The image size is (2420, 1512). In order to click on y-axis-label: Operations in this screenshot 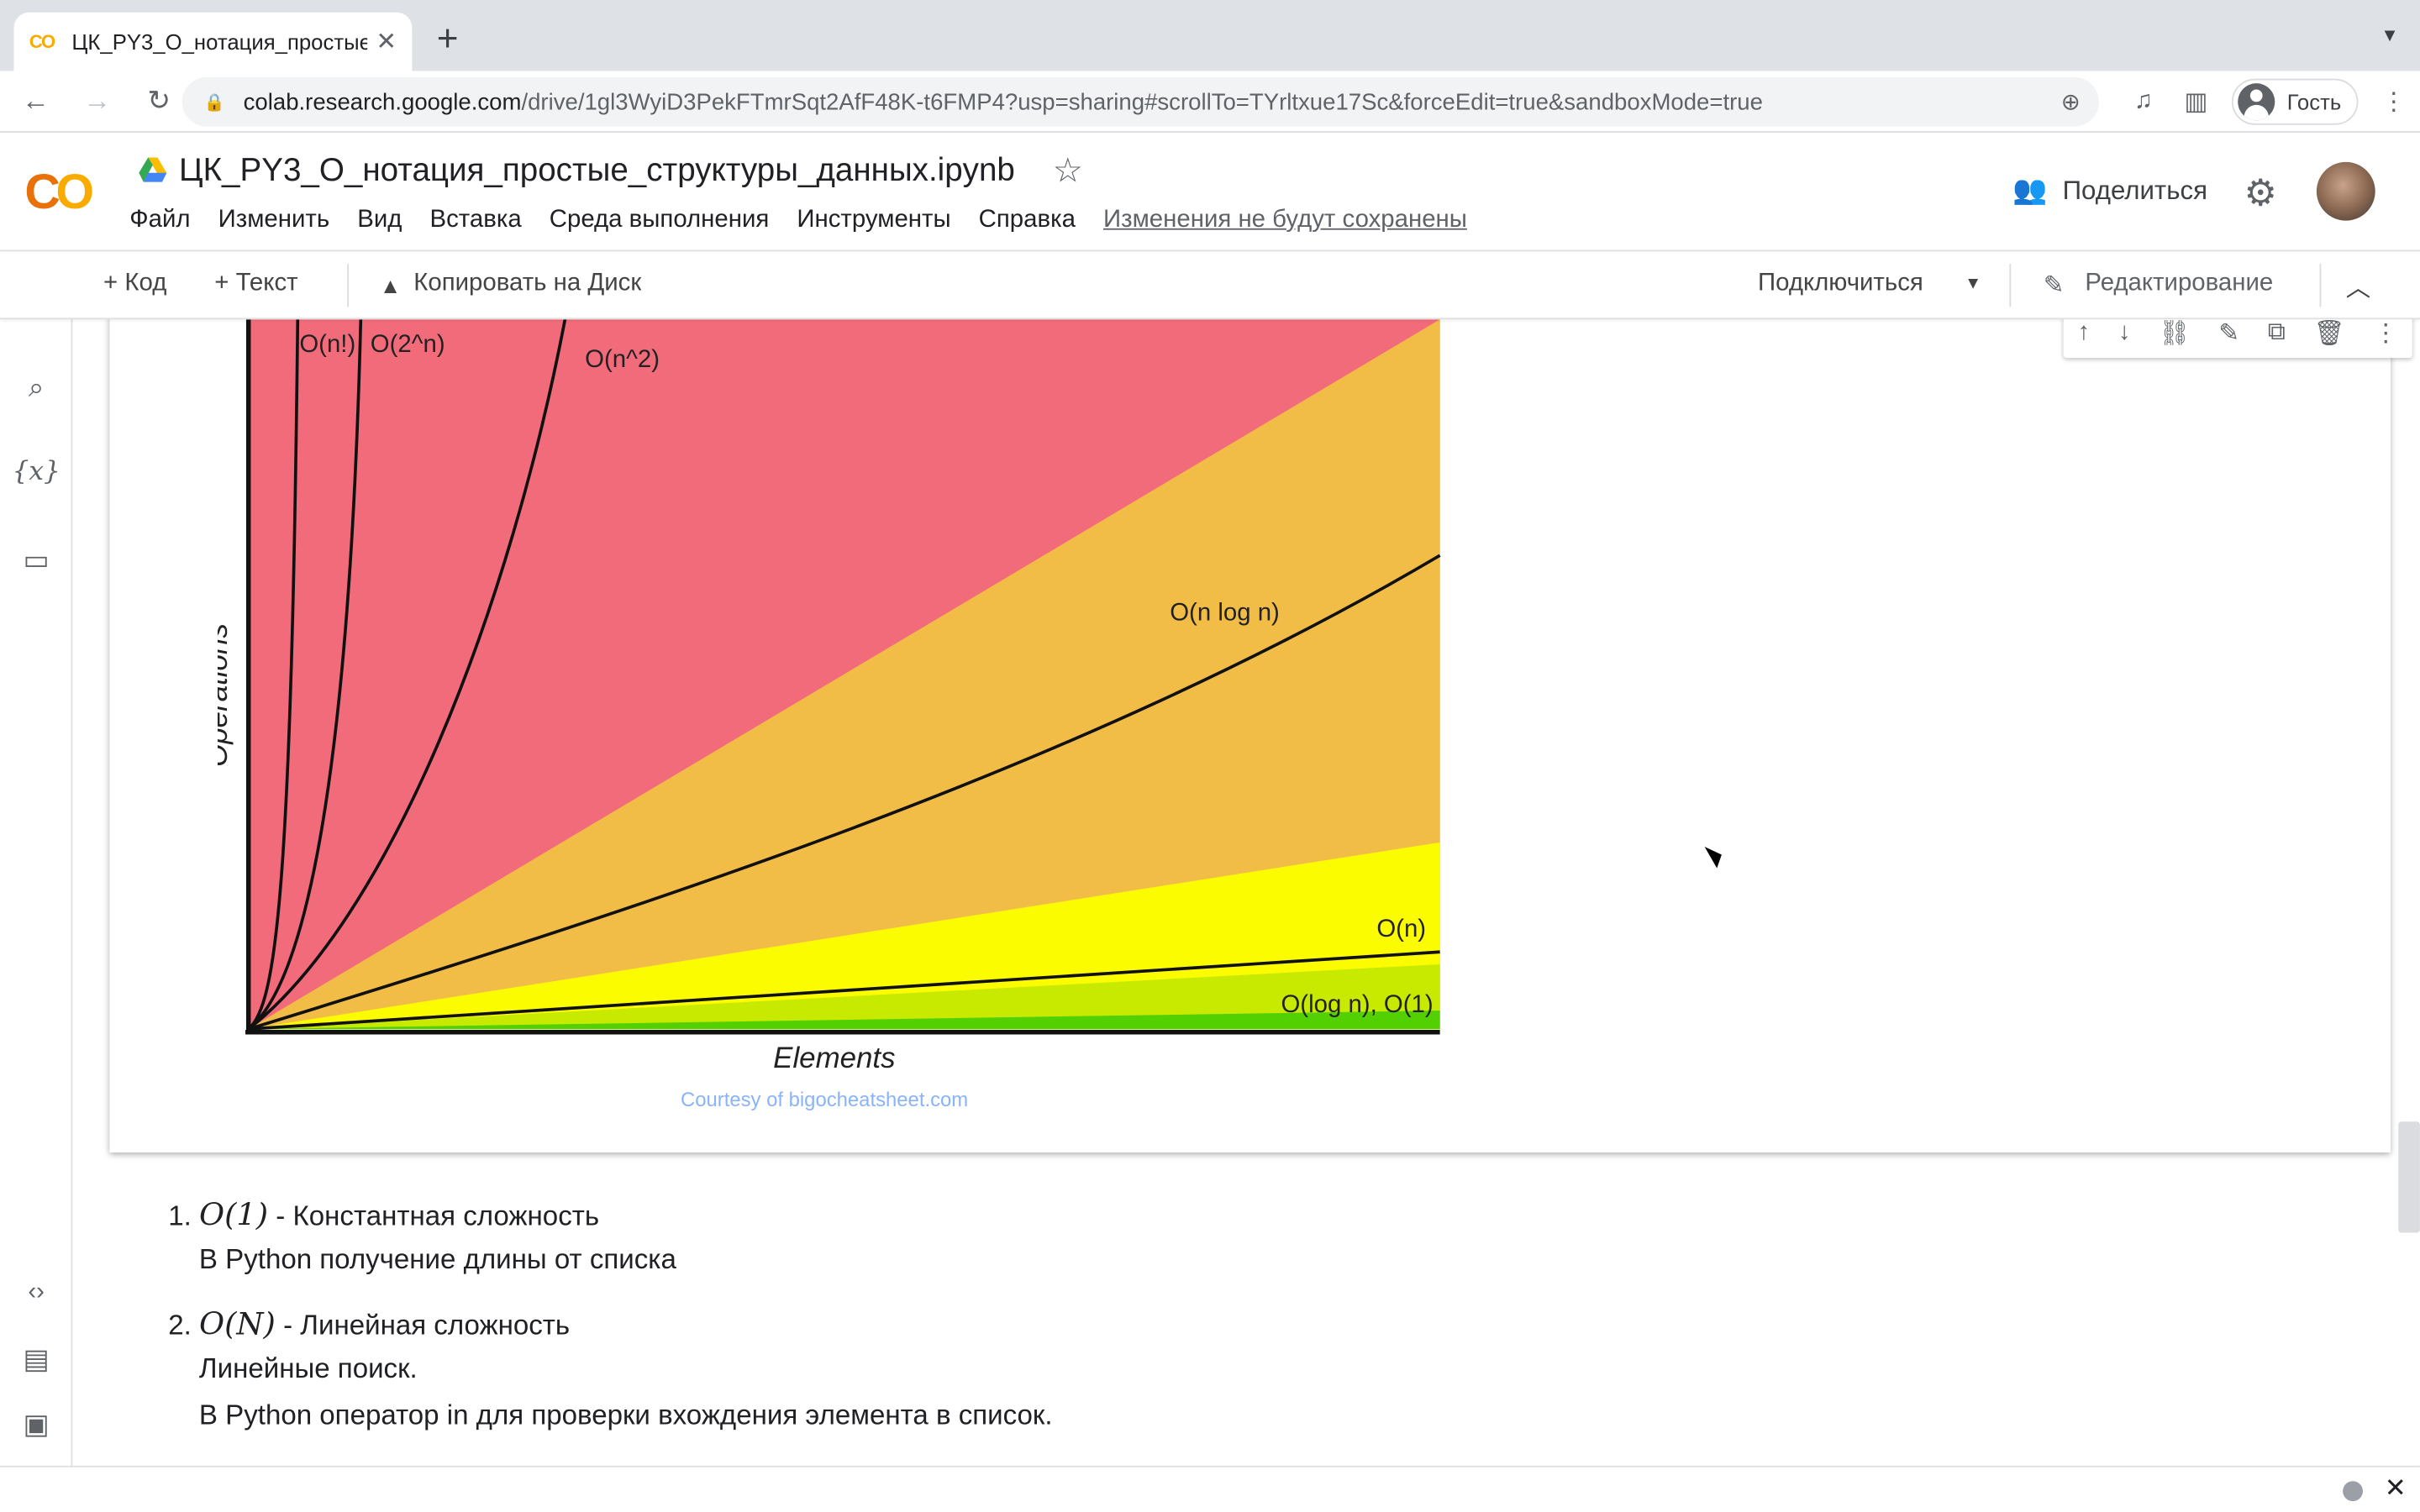, I will do `click(226, 695)`.